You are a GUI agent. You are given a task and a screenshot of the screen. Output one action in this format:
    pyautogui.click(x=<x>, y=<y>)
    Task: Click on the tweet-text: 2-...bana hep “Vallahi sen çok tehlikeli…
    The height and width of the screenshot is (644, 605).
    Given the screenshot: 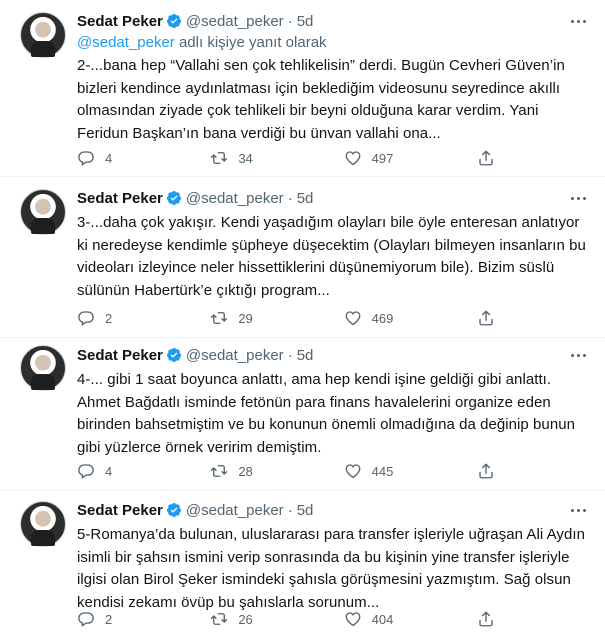 What is the action you would take?
    pyautogui.click(x=321, y=99)
    